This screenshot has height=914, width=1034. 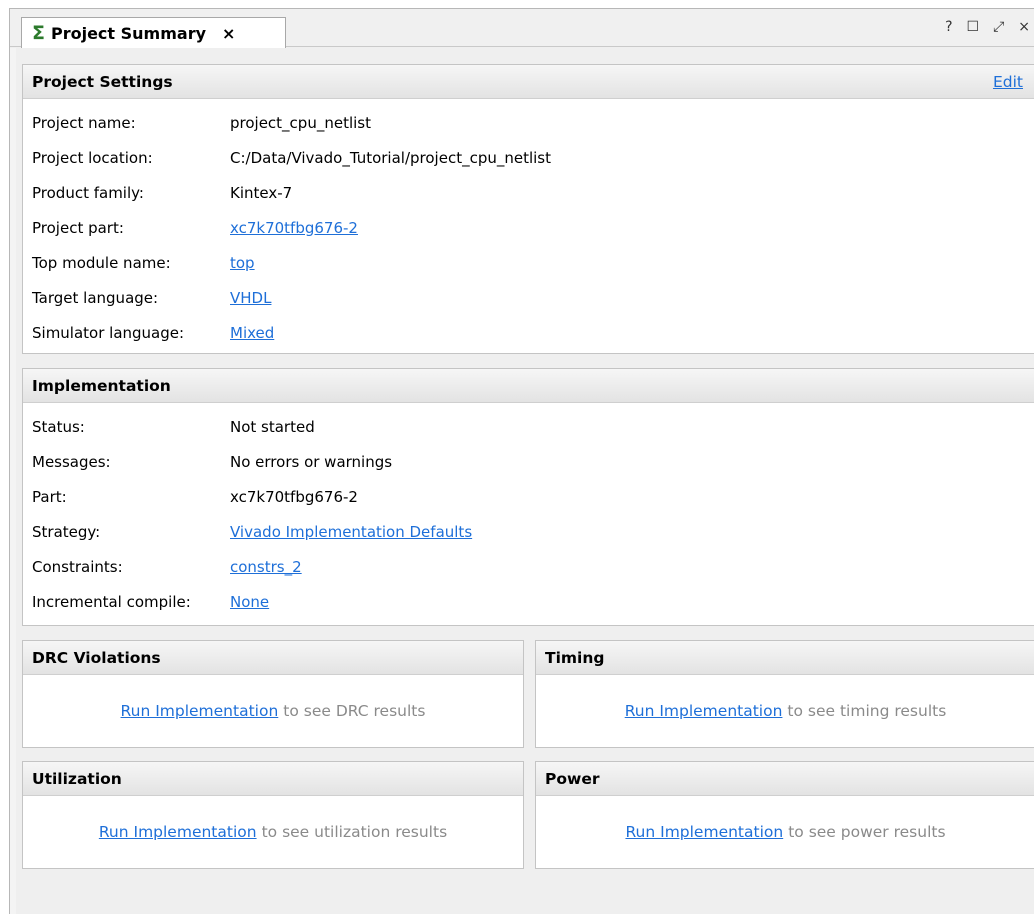 I want to click on timing-run-implementation-link: Run Implementation, so click(x=704, y=711).